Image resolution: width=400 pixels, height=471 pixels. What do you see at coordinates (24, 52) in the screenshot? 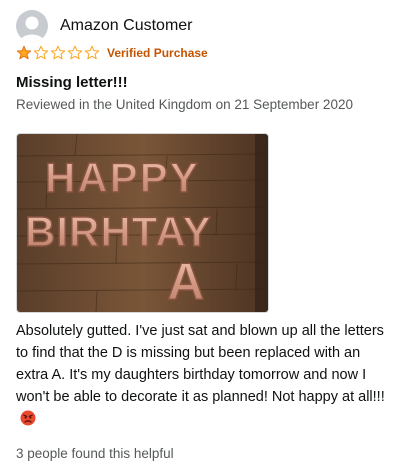
I see `star-filled-icon` at bounding box center [24, 52].